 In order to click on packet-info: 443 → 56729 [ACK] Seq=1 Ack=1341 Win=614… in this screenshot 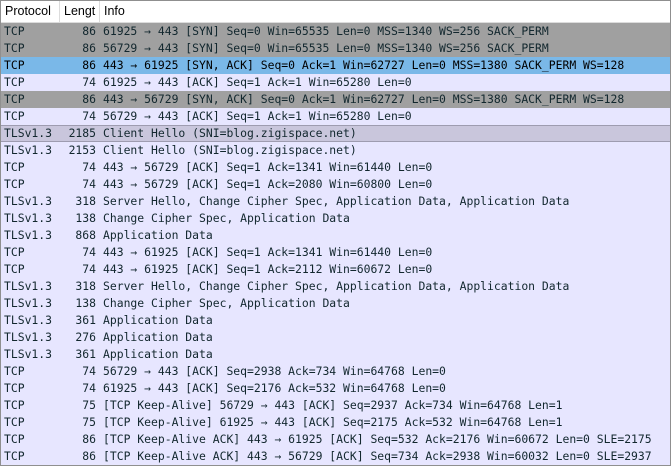, I will do `click(268, 167)`.